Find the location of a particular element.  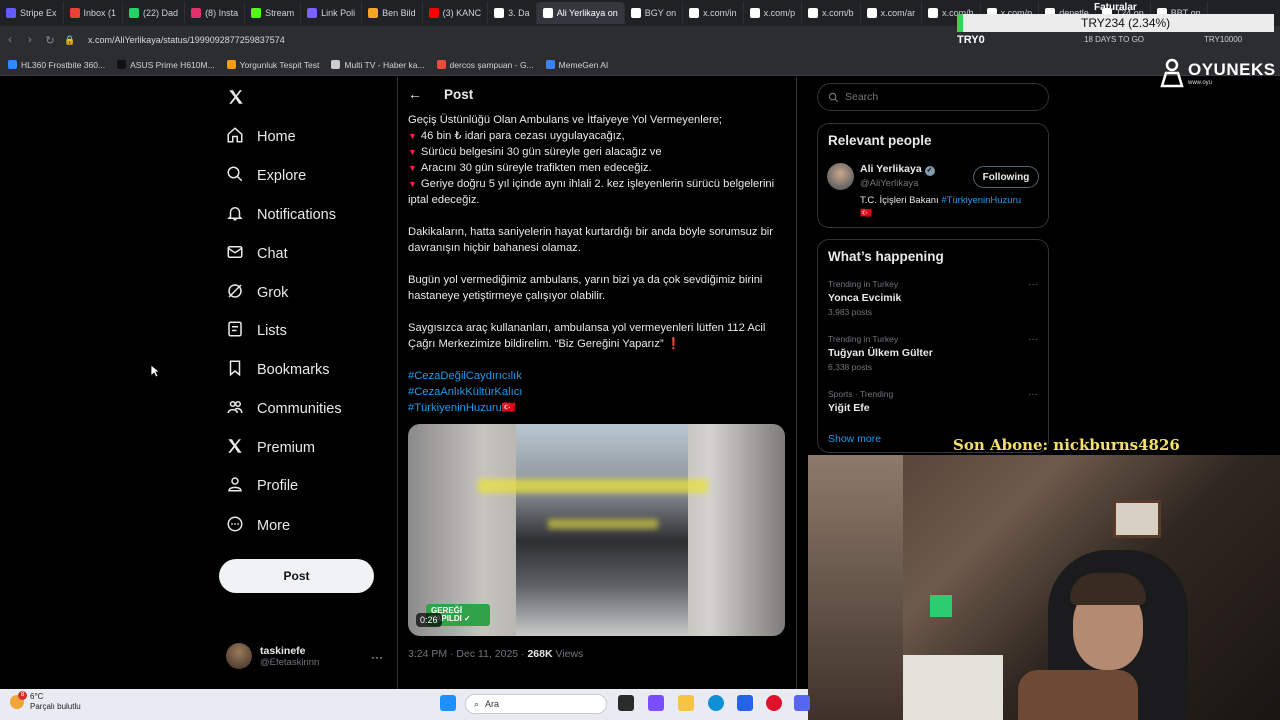

brand-name: OYUNEKS is located at coordinates (1232, 69).